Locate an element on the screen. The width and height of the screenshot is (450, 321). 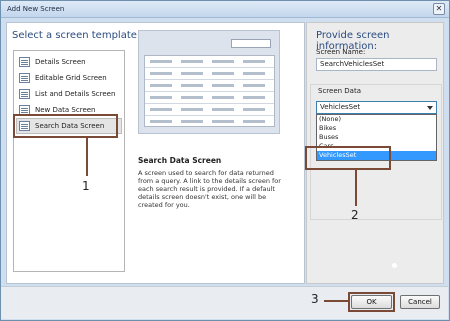
screen-name-label: Screen Name: is located at coordinates (341, 52).